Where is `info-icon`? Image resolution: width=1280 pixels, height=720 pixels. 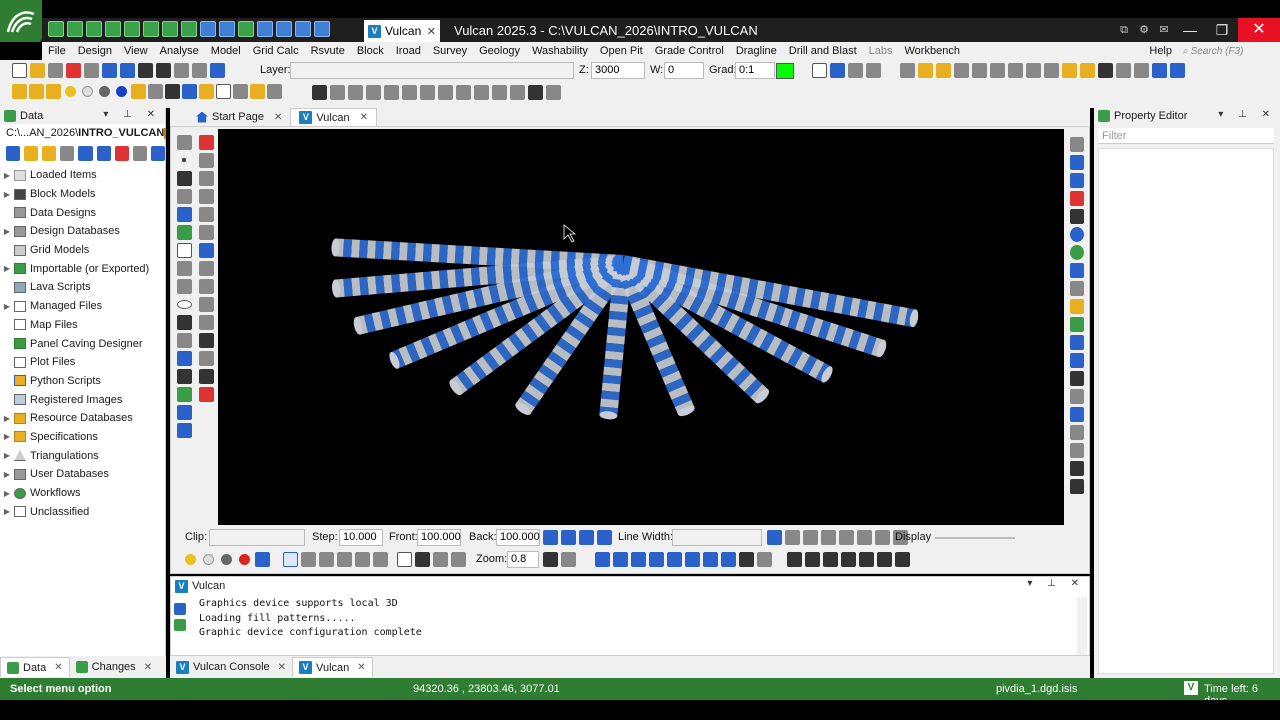 info-icon is located at coordinates (837, 70).